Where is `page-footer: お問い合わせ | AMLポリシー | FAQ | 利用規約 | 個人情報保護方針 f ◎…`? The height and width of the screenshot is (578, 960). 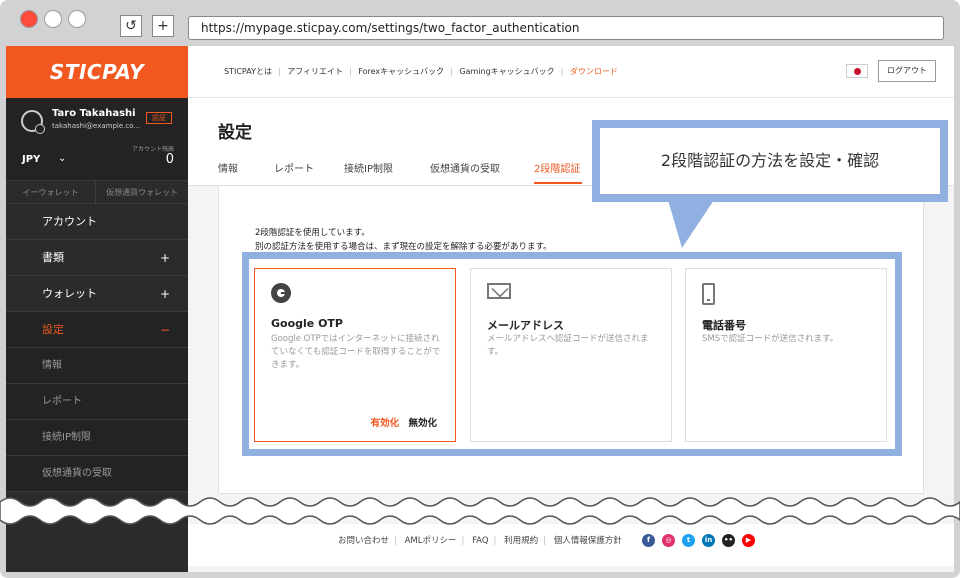 page-footer: お問い合わせ | AMLポリシー | FAQ | 利用規約 | 個人情報保護方針 f ◎… is located at coordinates (571, 545).